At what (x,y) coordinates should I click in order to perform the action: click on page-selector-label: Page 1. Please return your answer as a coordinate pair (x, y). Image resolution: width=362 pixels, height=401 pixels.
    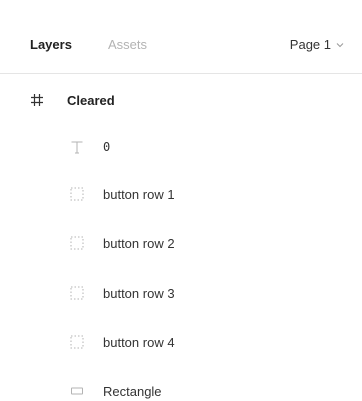
    Looking at the image, I should click on (310, 44).